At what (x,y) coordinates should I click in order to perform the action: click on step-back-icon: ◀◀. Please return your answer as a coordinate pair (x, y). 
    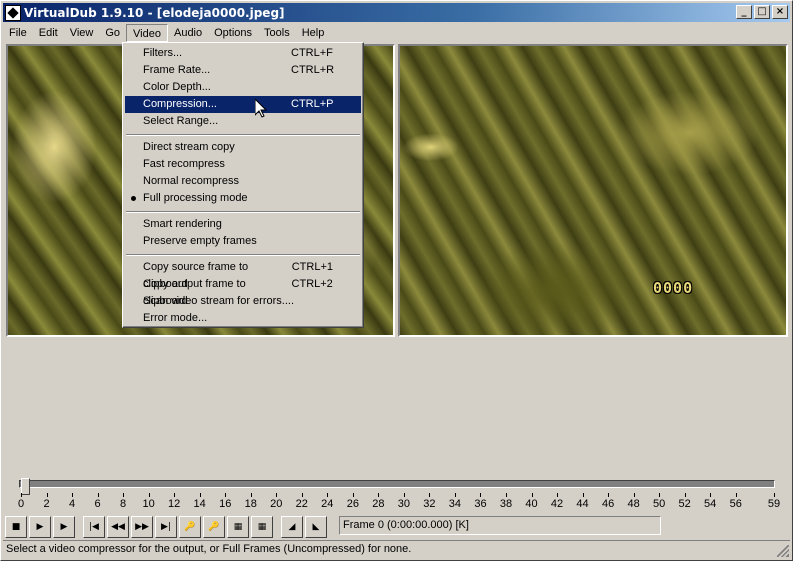
    Looking at the image, I should click on (118, 527).